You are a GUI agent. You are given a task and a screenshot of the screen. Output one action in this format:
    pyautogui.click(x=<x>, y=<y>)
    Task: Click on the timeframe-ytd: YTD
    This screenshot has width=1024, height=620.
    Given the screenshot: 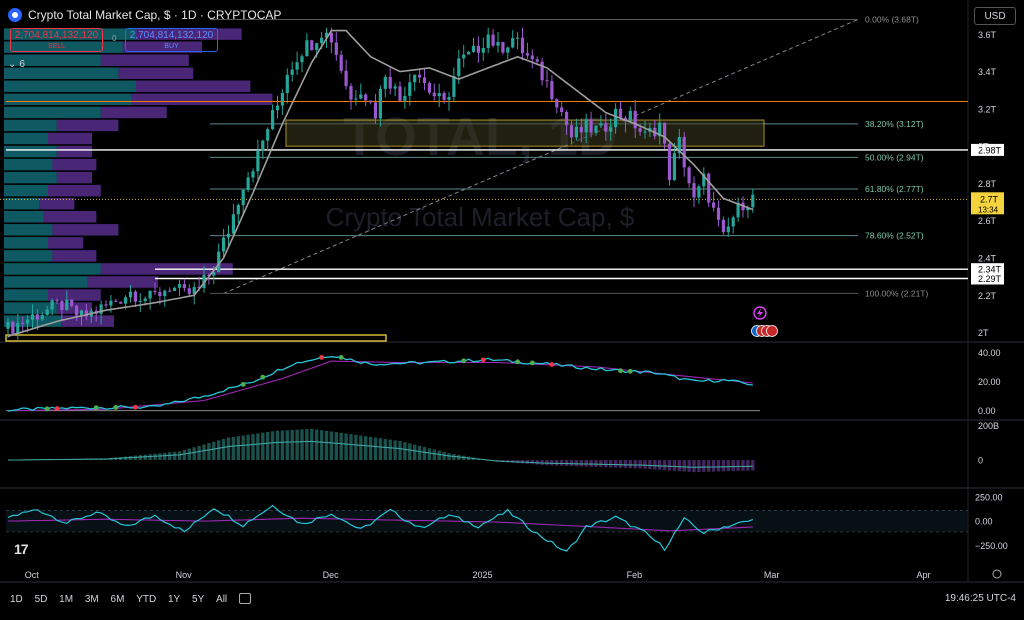 What is the action you would take?
    pyautogui.click(x=146, y=599)
    